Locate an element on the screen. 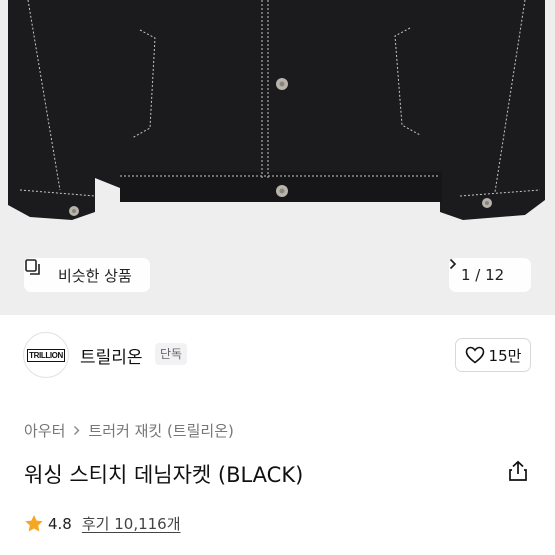 The height and width of the screenshot is (555, 555). share-icon is located at coordinates (518, 473).